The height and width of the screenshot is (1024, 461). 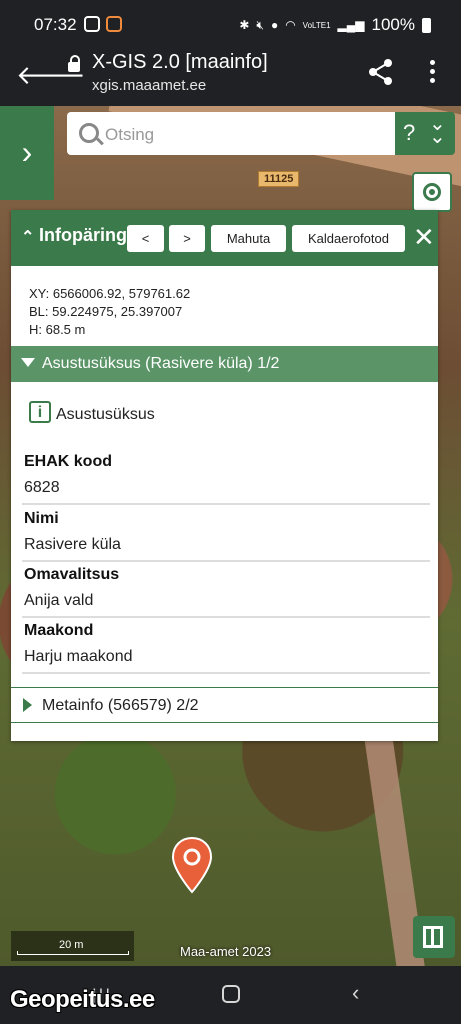 I want to click on attr-label: Omavalitsus, so click(x=72, y=574).